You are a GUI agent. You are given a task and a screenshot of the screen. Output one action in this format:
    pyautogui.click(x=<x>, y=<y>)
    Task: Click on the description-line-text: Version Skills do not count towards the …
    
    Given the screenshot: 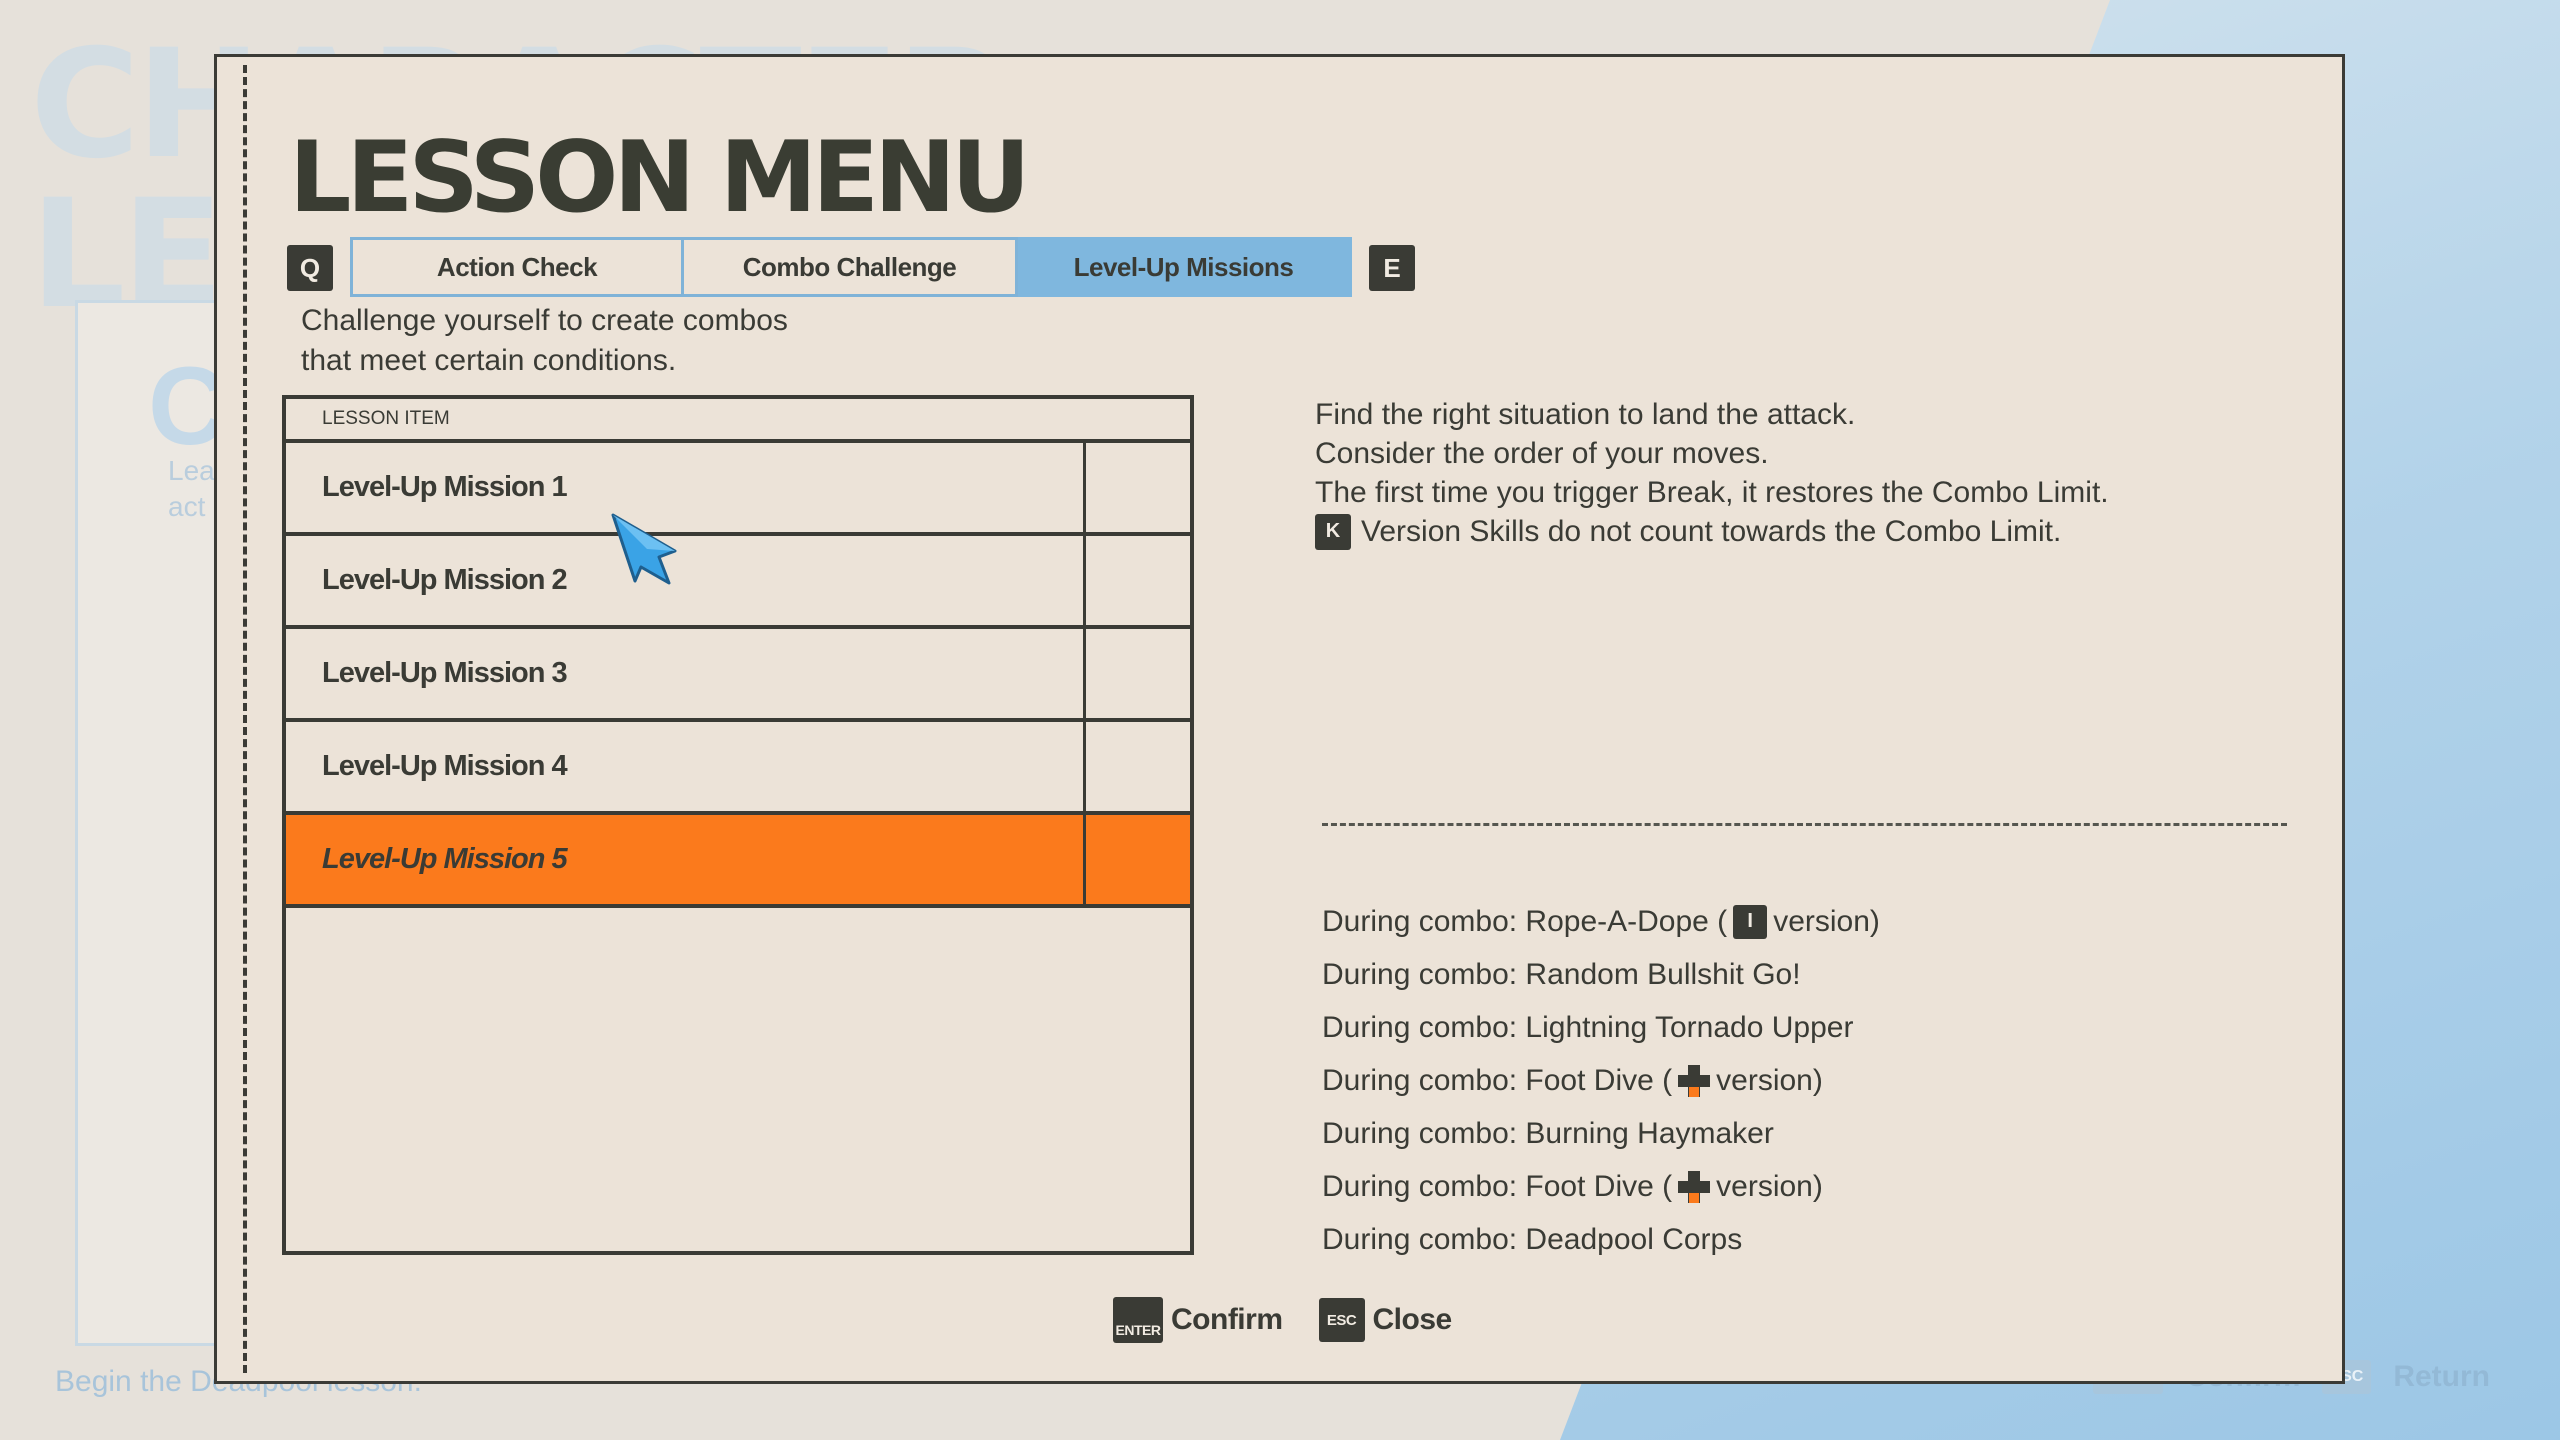 What is the action you would take?
    pyautogui.click(x=1711, y=531)
    